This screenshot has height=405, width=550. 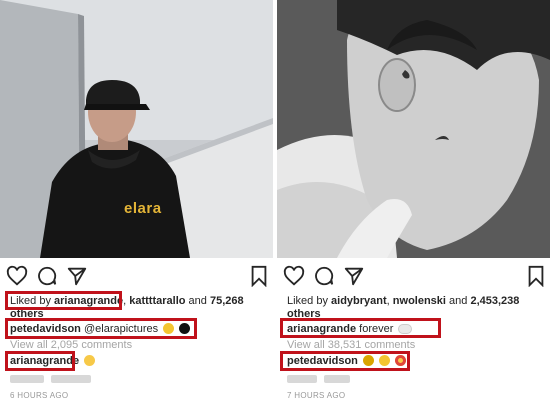 I want to click on likes-count: 75,268, so click(x=227, y=301).